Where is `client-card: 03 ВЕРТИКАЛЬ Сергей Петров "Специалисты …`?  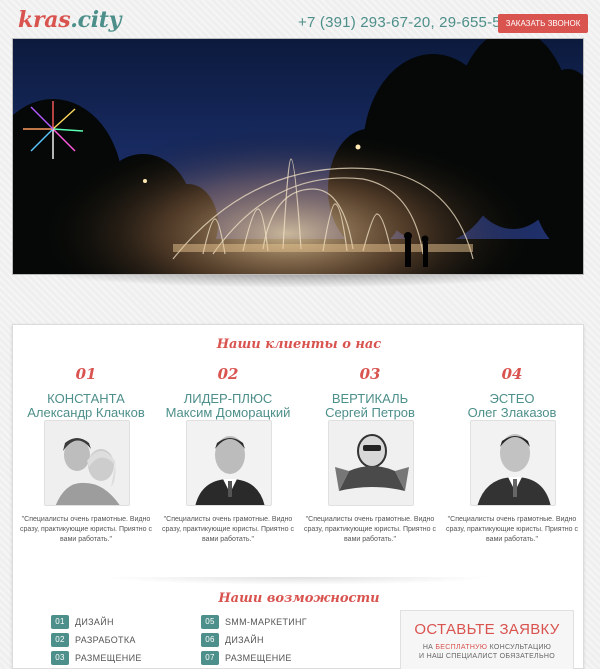 client-card: 03 ВЕРТИКАЛЬ Сергей Петров "Специалисты … is located at coordinates (370, 454).